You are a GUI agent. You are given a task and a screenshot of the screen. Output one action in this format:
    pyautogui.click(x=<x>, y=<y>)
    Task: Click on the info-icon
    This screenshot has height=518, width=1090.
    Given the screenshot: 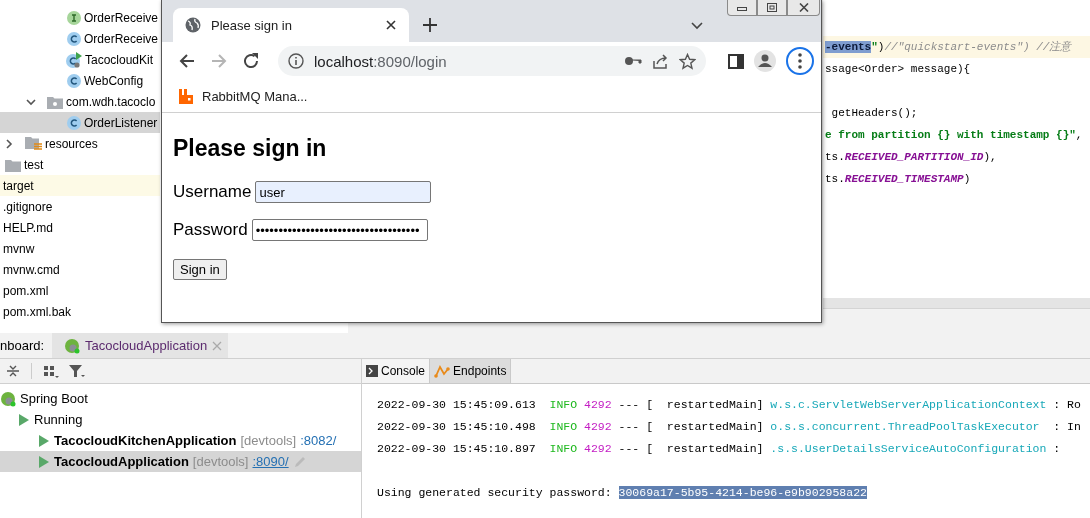 What is the action you would take?
    pyautogui.click(x=296, y=61)
    